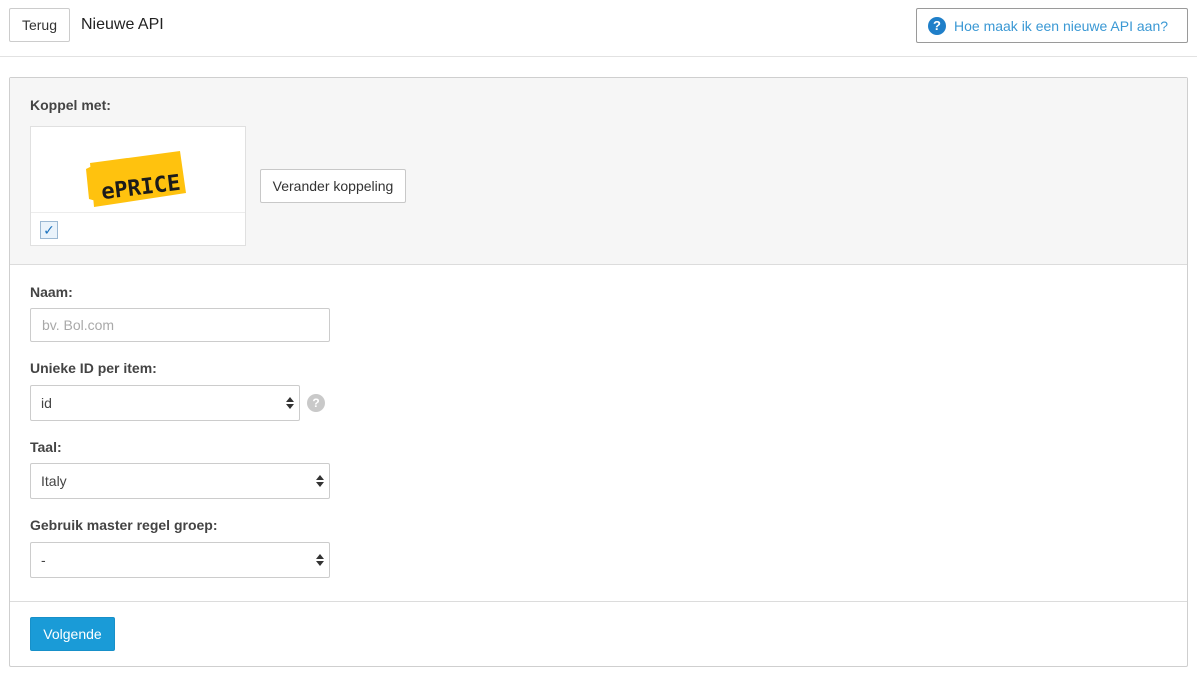  What do you see at coordinates (180, 325) in the screenshot?
I see `name-input` at bounding box center [180, 325].